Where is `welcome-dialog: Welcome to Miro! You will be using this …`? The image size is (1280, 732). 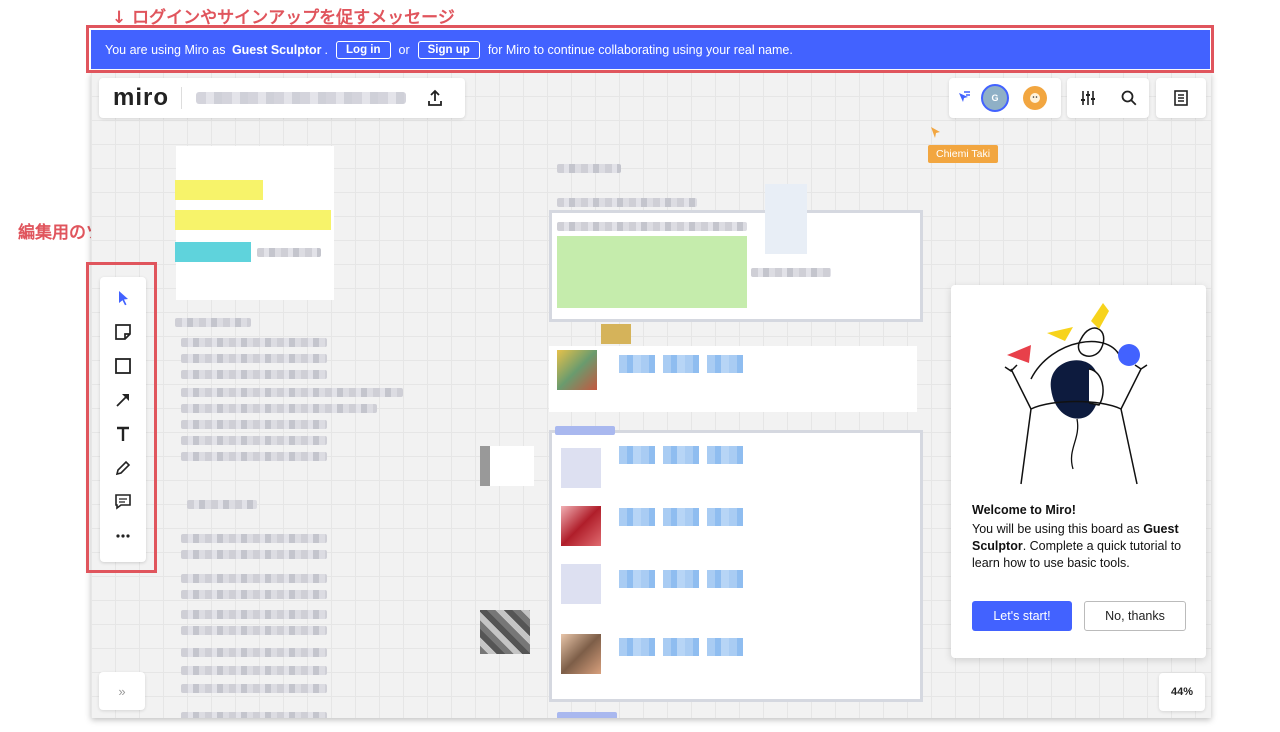 welcome-dialog: Welcome to Miro! You will be using this … is located at coordinates (1078, 471).